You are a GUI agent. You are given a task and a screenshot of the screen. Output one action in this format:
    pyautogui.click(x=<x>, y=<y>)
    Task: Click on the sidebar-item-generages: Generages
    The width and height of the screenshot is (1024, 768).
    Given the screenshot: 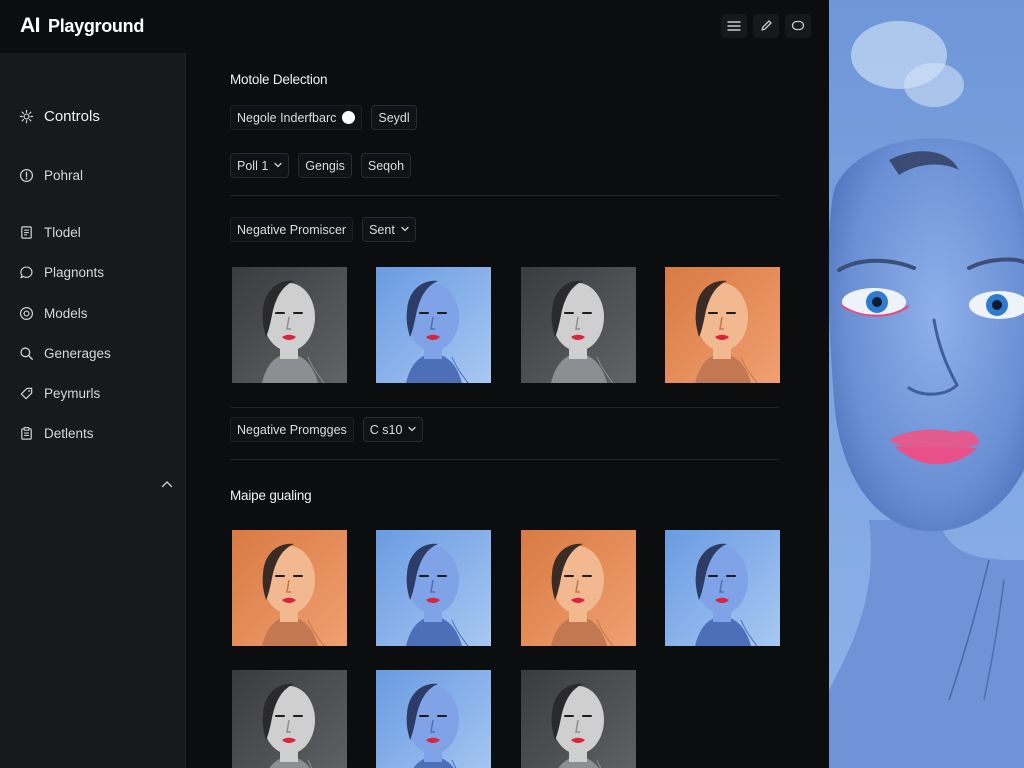 What is the action you would take?
    pyautogui.click(x=64, y=353)
    